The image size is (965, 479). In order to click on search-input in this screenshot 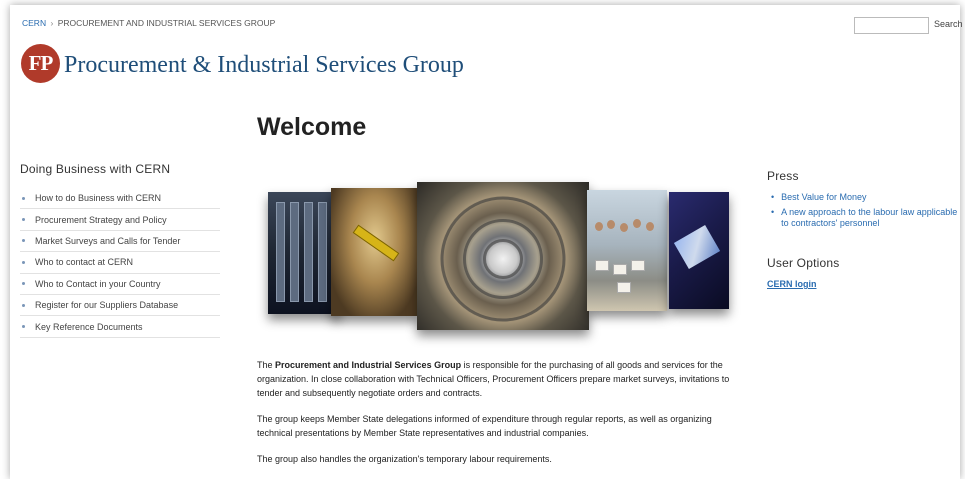, I will do `click(891, 25)`.